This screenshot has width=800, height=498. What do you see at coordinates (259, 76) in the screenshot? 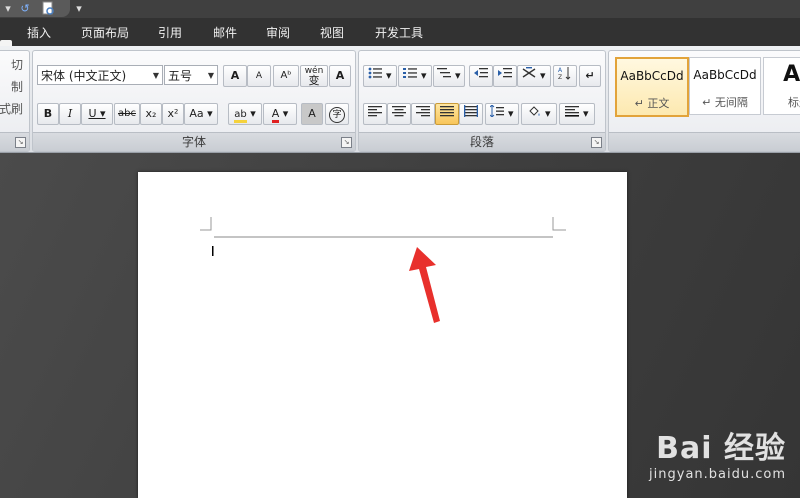
I see `shrink-font-button: A` at bounding box center [259, 76].